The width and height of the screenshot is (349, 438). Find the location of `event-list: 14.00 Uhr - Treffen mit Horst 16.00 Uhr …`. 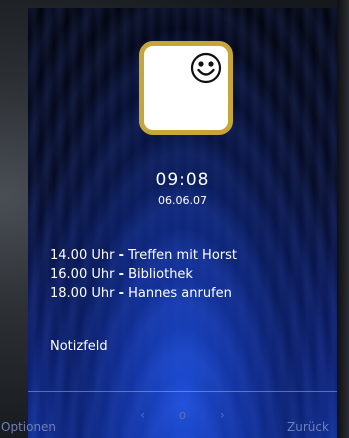

event-list: 14.00 Uhr - Treffen mit Horst 16.00 Uhr … is located at coordinates (143, 274).